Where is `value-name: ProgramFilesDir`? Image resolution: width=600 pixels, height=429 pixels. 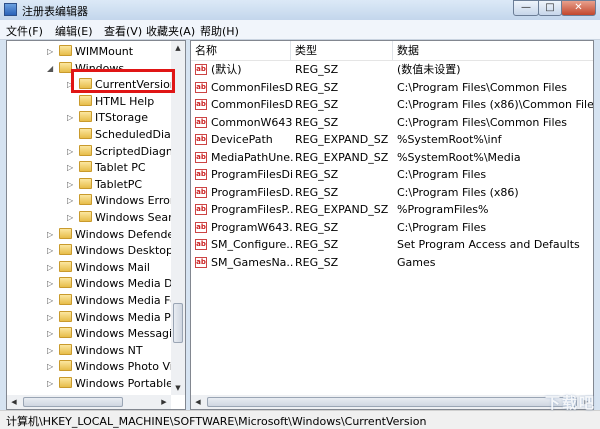
value-name: ProgramFilesDir is located at coordinates (252, 174).